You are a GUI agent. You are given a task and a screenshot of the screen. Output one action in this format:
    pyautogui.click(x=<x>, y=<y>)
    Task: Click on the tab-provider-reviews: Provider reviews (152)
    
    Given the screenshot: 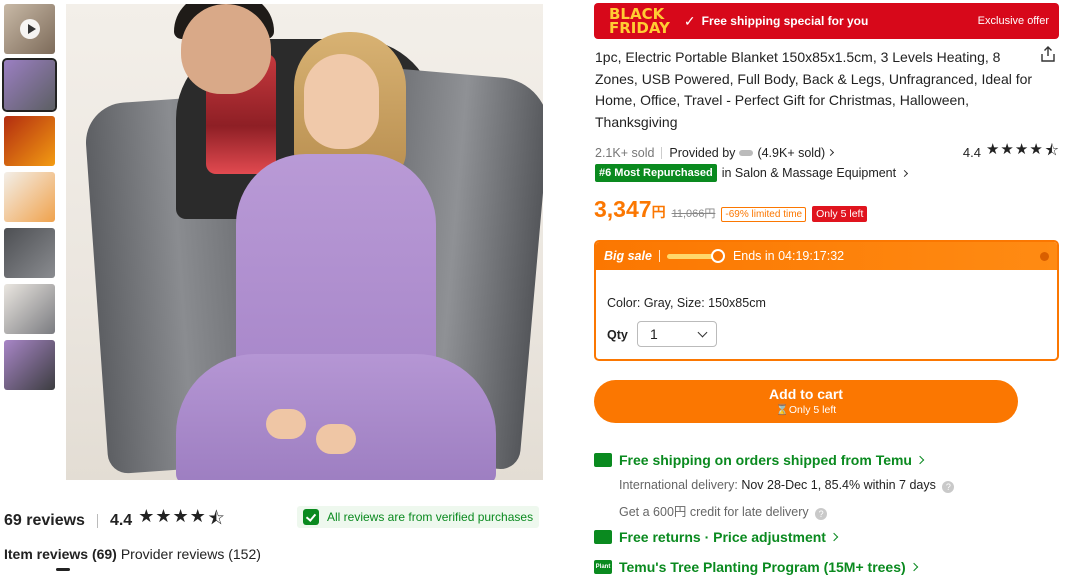 What is the action you would take?
    pyautogui.click(x=191, y=554)
    